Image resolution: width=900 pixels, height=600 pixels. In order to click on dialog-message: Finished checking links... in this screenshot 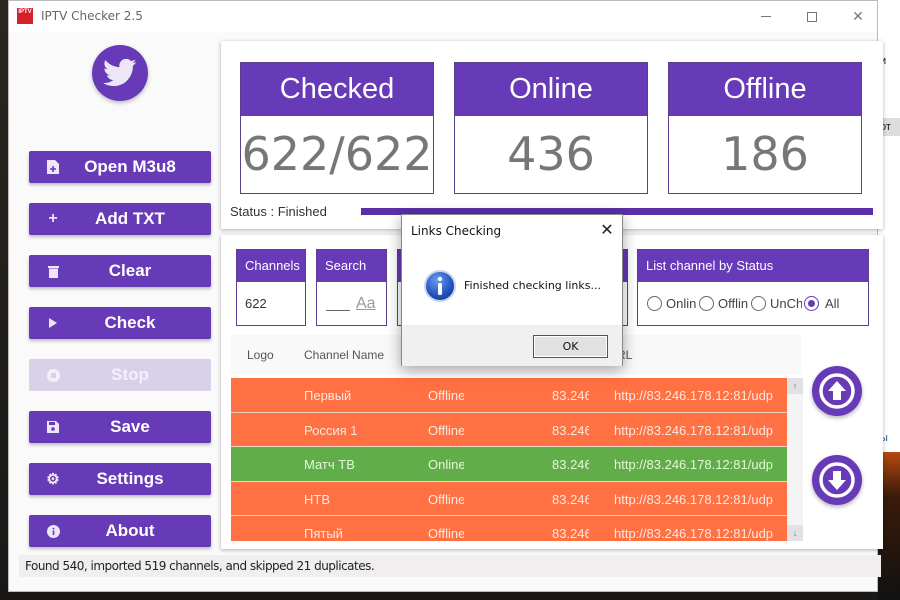, I will do `click(532, 285)`.